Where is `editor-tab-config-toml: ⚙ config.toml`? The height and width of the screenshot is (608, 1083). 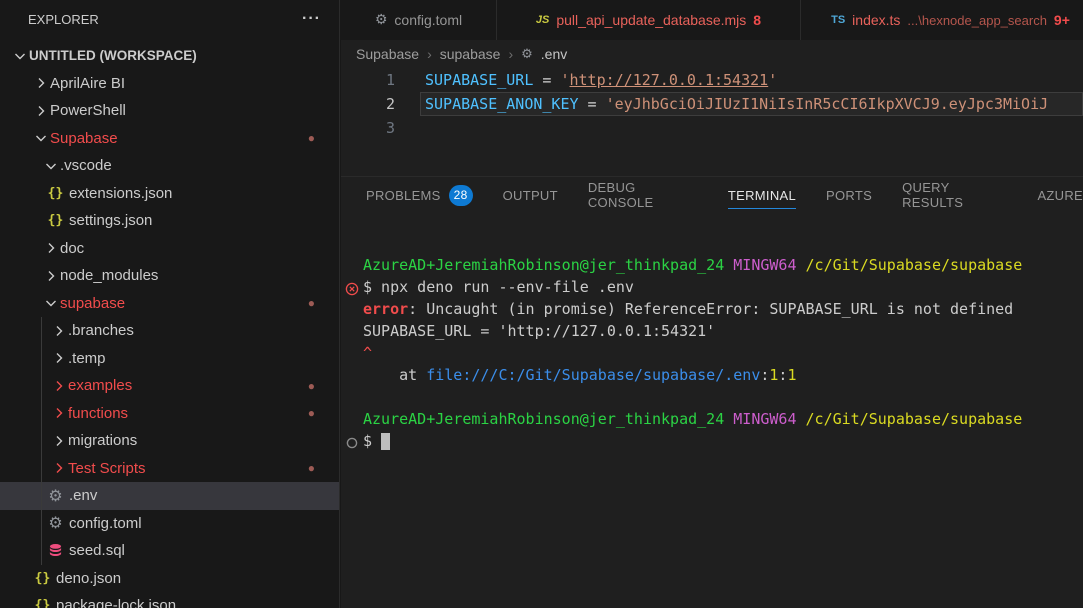 editor-tab-config-toml: ⚙ config.toml is located at coordinates (419, 20).